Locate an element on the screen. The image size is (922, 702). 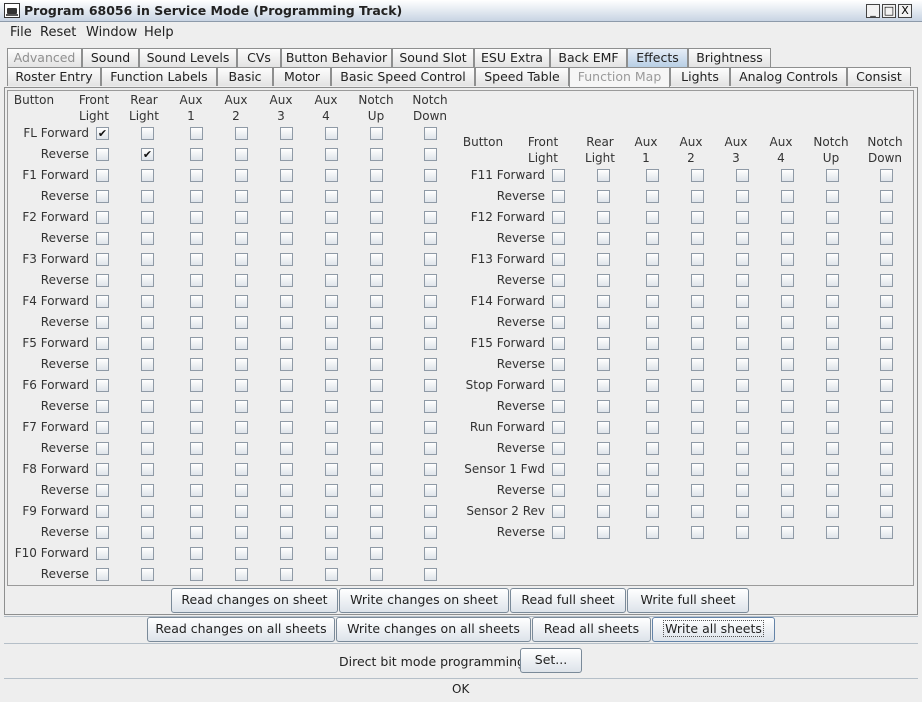
tab-back-emf: Back EMF is located at coordinates (588, 57).